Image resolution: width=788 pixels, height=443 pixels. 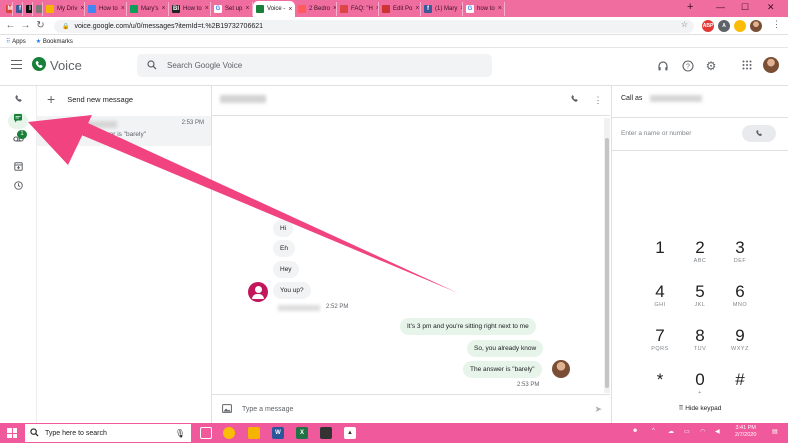 I want to click on search-input: Search Google Voice, so click(x=314, y=65).